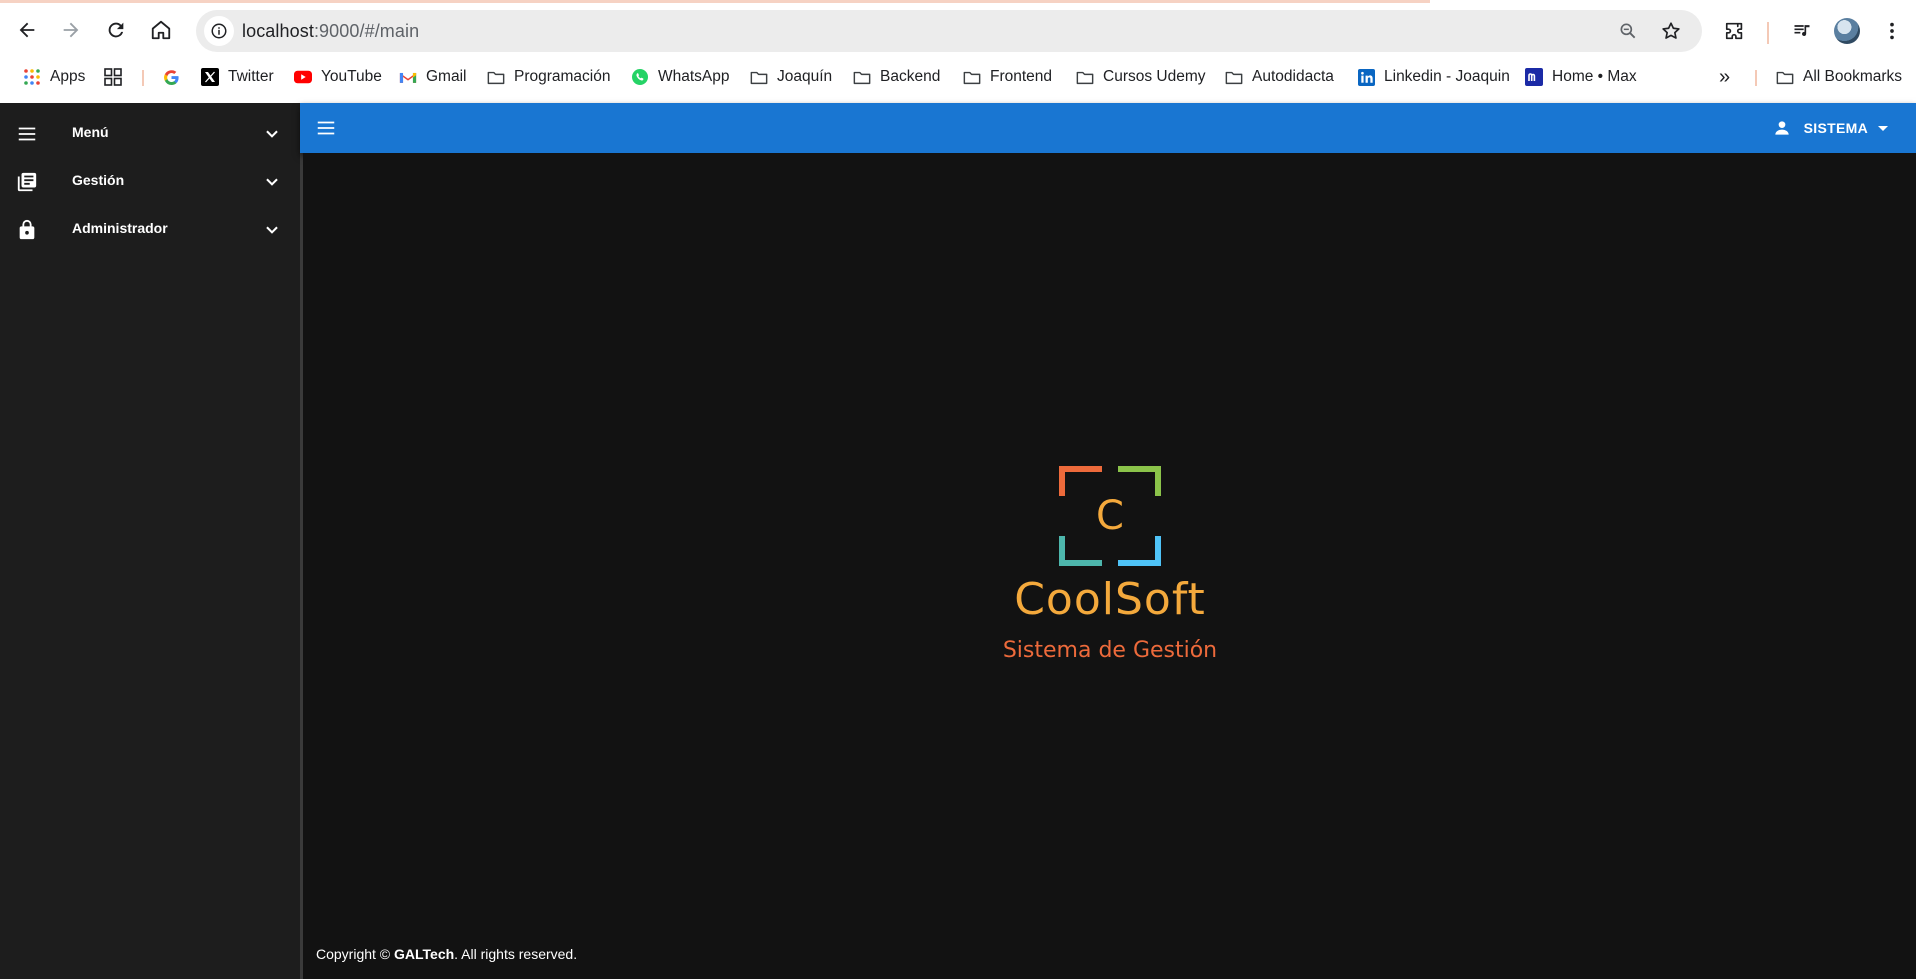 The image size is (1916, 979). What do you see at coordinates (1366, 77) in the screenshot?
I see `linkedin-icon` at bounding box center [1366, 77].